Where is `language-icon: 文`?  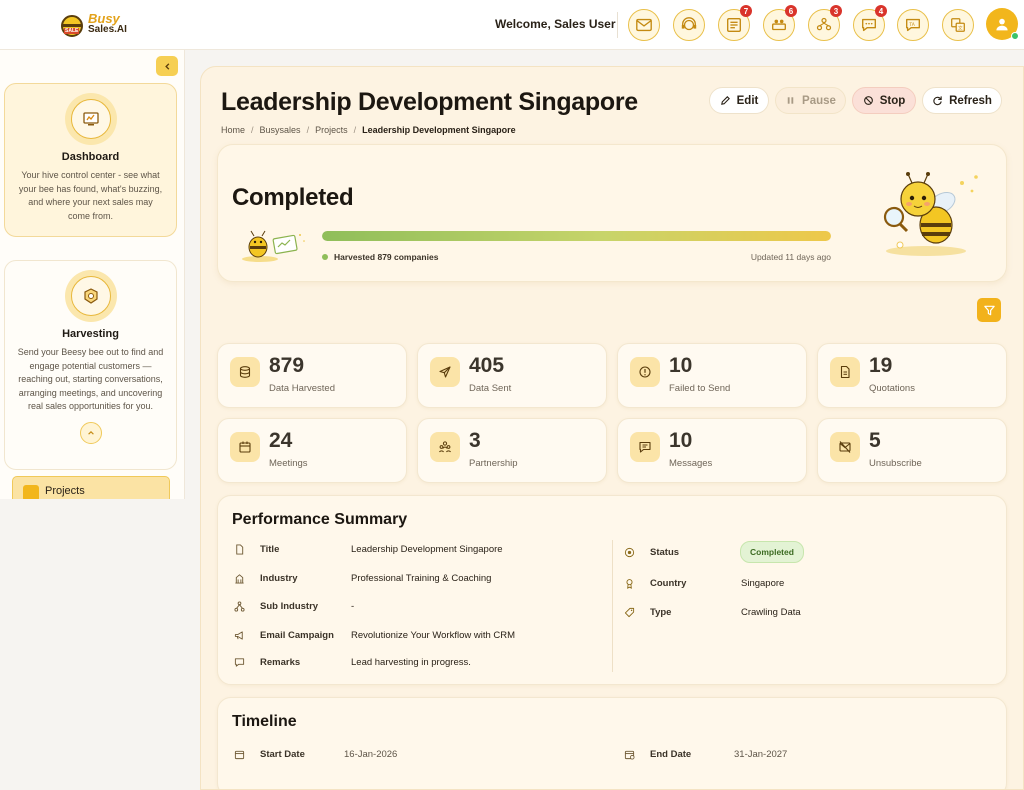
language-icon: 文 is located at coordinates (958, 25).